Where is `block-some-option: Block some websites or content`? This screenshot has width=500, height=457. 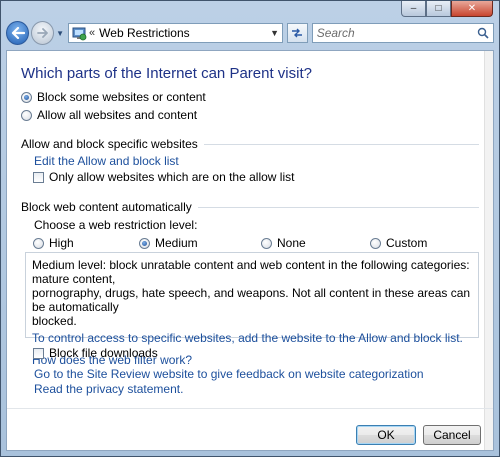
block-some-option: Block some websites or content is located at coordinates (113, 97).